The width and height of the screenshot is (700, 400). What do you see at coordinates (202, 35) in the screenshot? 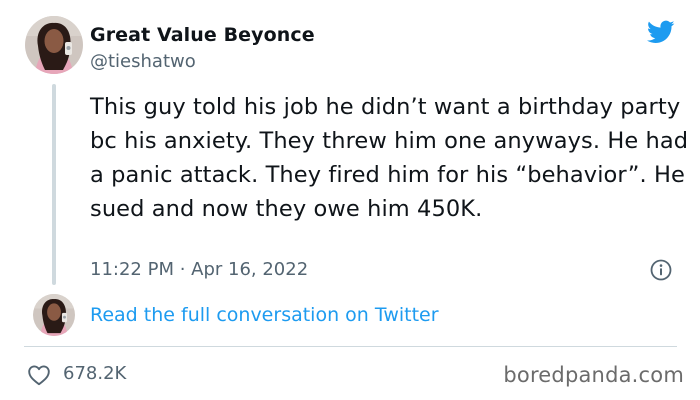
I see `display-name: Great Value Beyonce` at bounding box center [202, 35].